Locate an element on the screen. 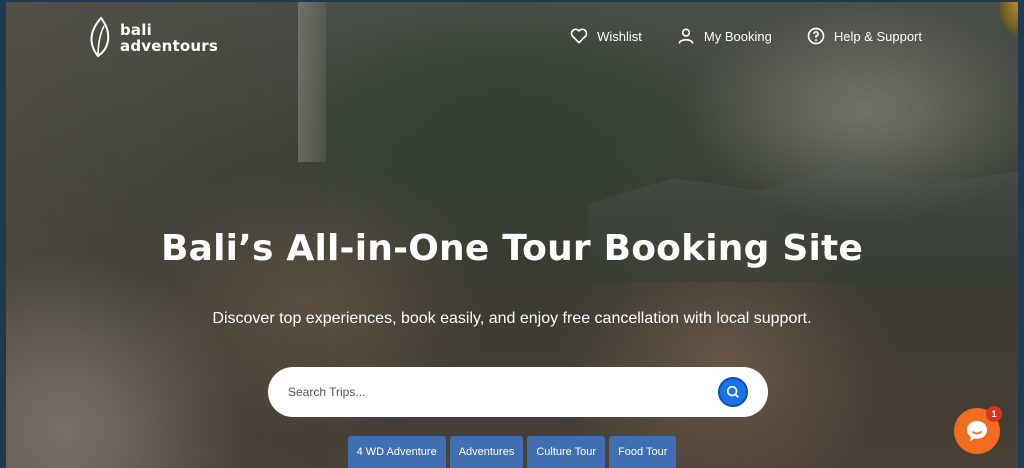 The height and width of the screenshot is (468, 1024). nav-wishlist: Wishlist is located at coordinates (605, 36).